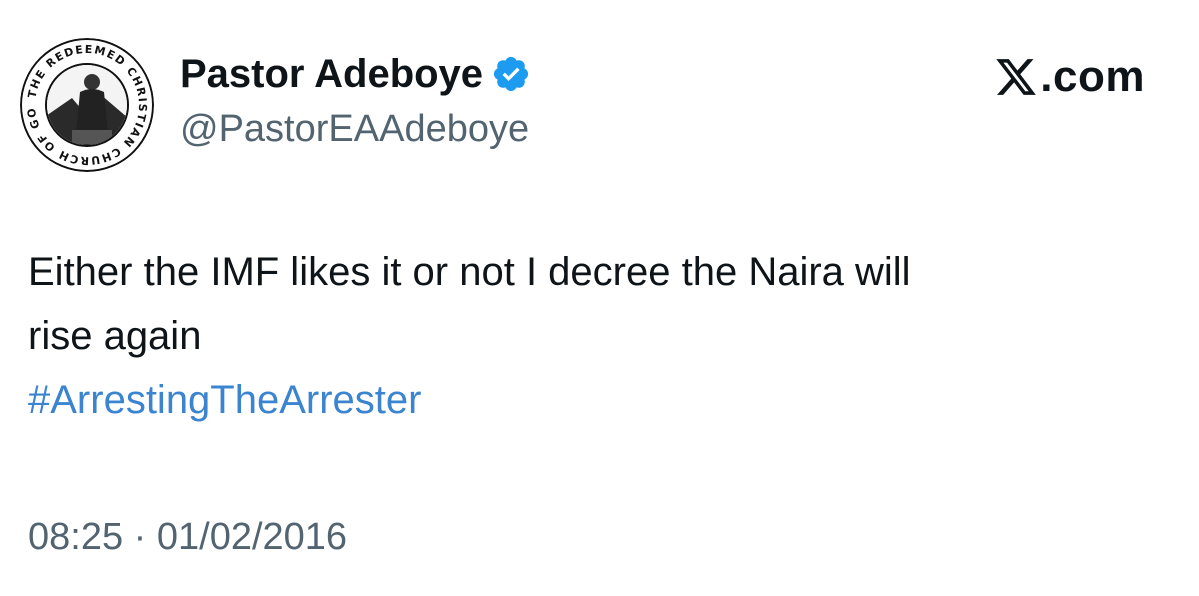 This screenshot has width=1199, height=596. I want to click on tweet-date: 01/02/2016, so click(252, 537).